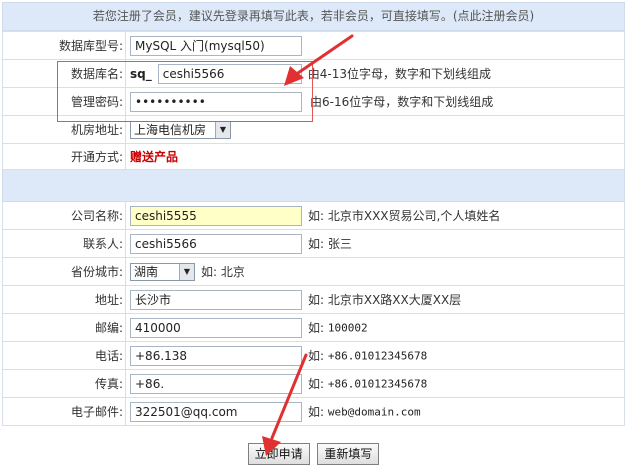  I want to click on fax-hint: +86.01012345678, so click(377, 383).